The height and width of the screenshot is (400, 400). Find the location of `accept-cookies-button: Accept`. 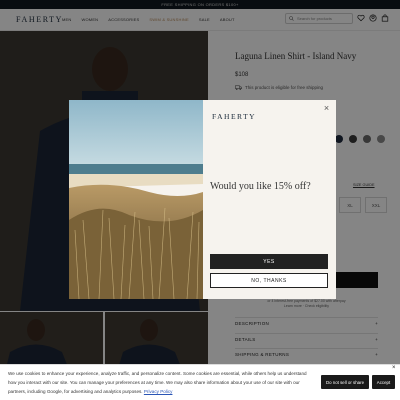

accept-cookies-button: Accept is located at coordinates (383, 382).